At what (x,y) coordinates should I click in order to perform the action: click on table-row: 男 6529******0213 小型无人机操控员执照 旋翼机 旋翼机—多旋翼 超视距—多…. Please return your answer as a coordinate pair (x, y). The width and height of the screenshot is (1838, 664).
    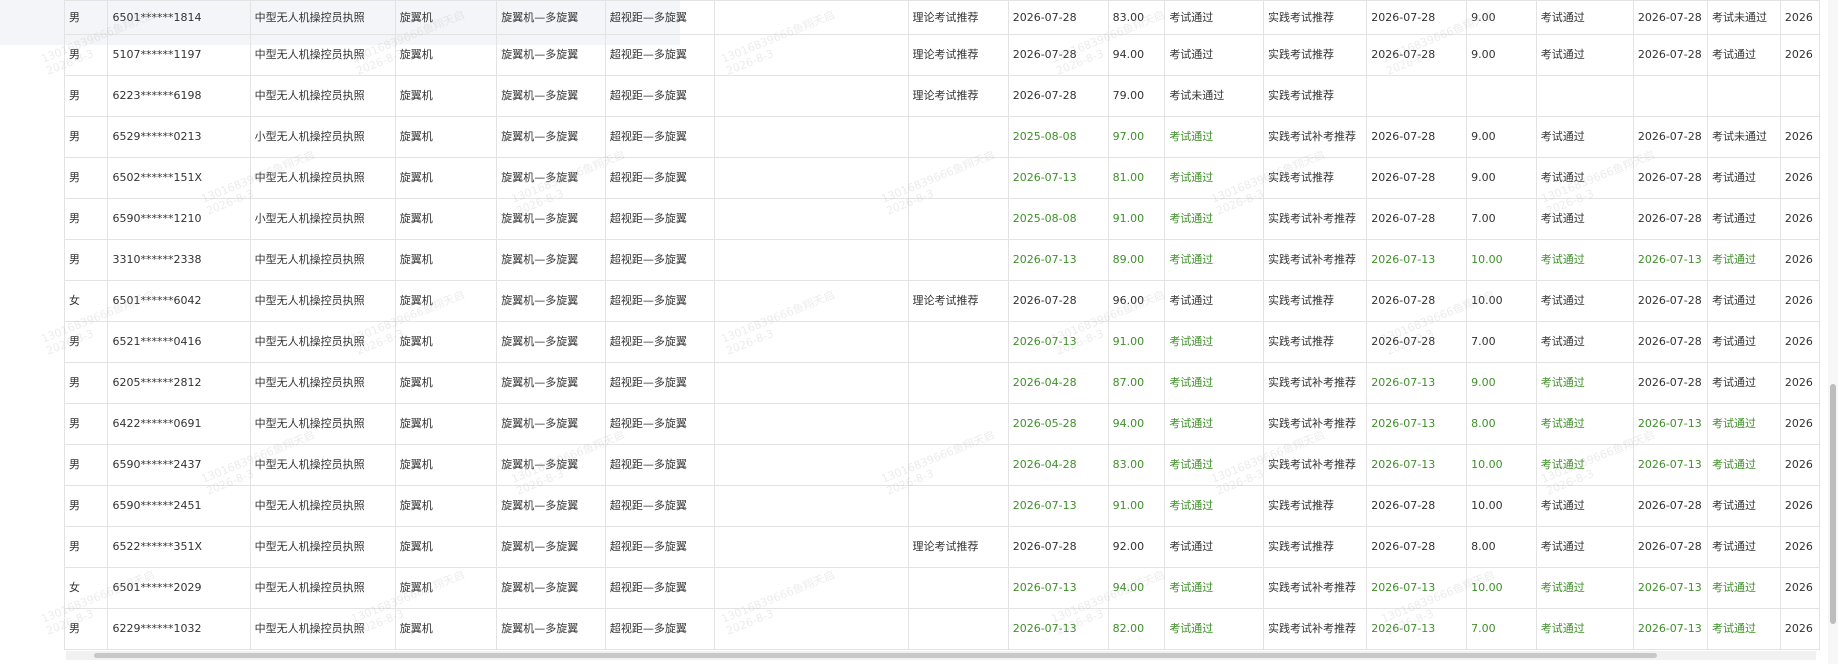
    Looking at the image, I should click on (941, 137).